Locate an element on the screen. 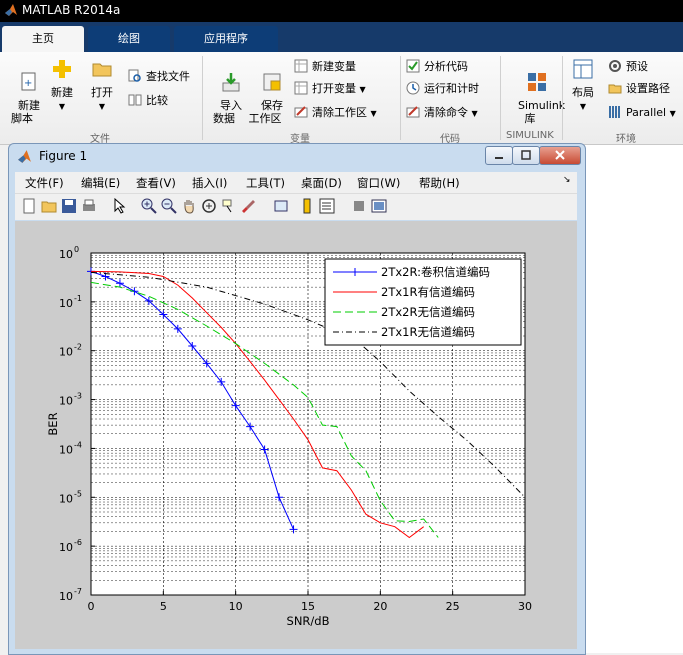 The height and width of the screenshot is (655, 683). menu-edit: 编辑(E) is located at coordinates (100, 183).